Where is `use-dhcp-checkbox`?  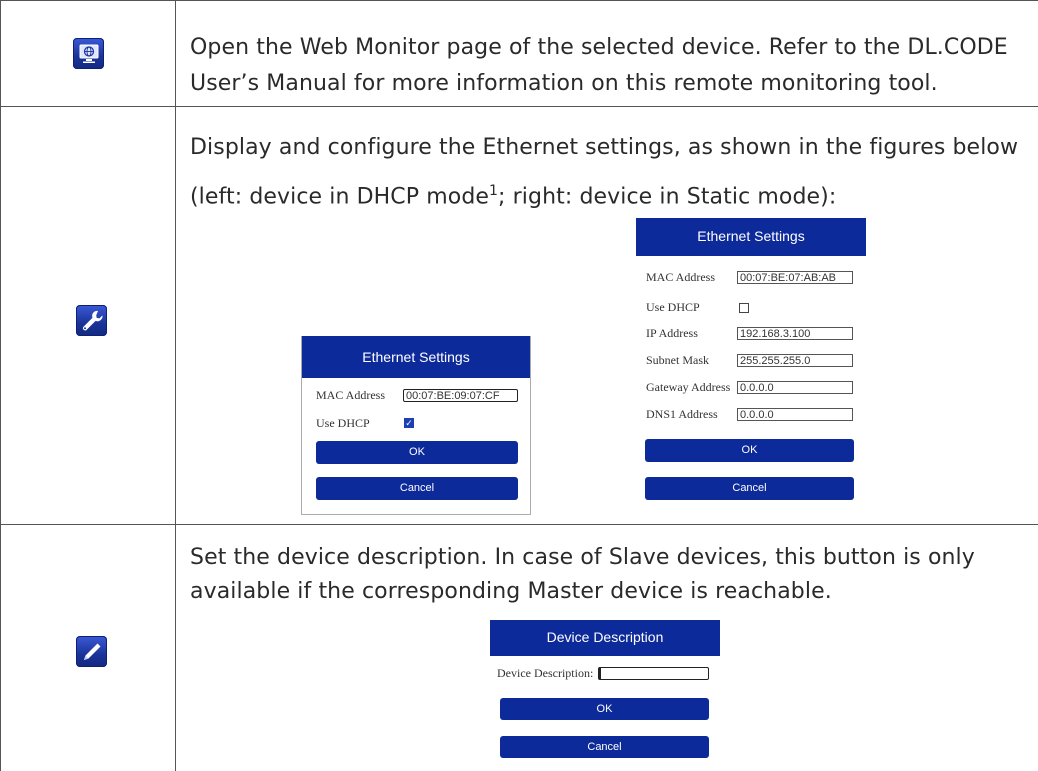 use-dhcp-checkbox is located at coordinates (744, 308).